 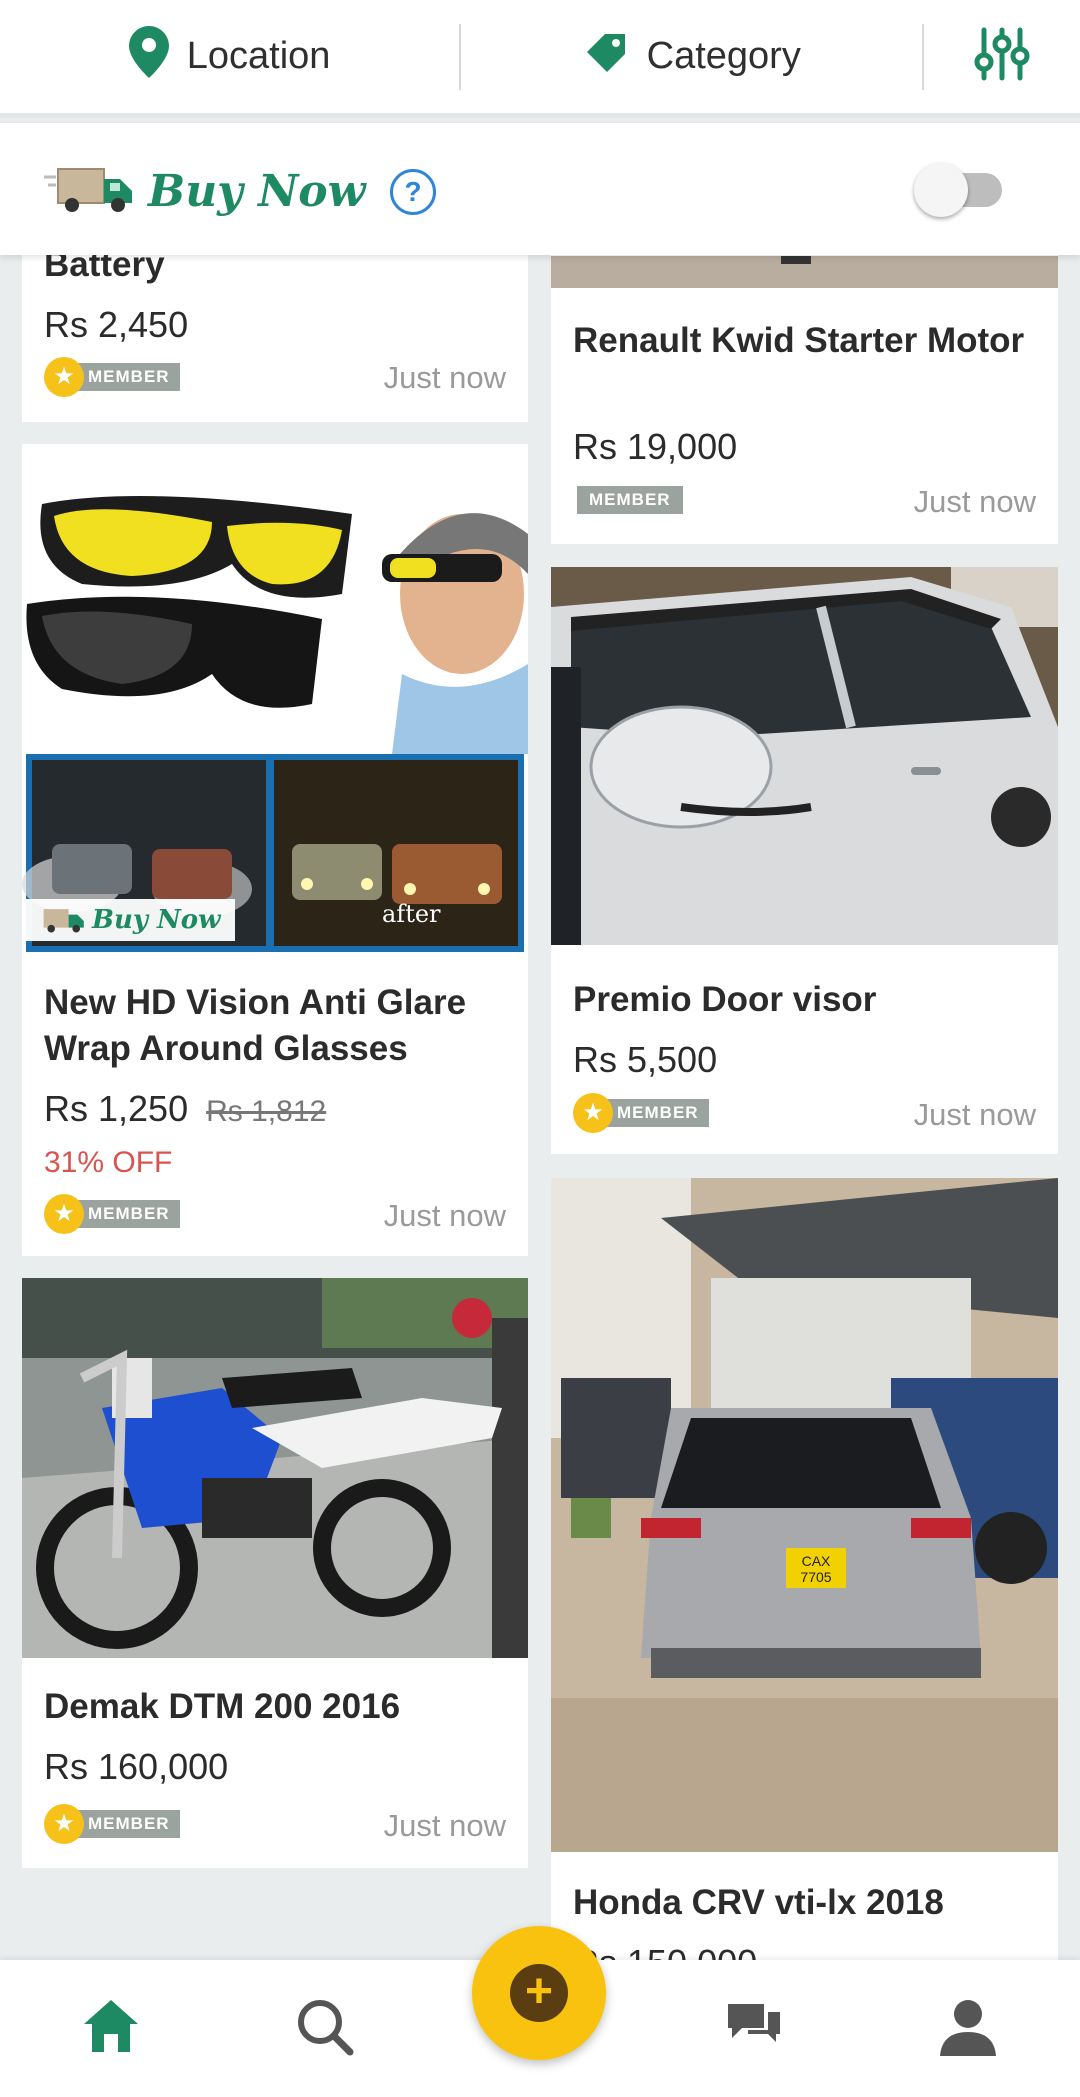 I want to click on tune-icon, so click(x=1002, y=56).